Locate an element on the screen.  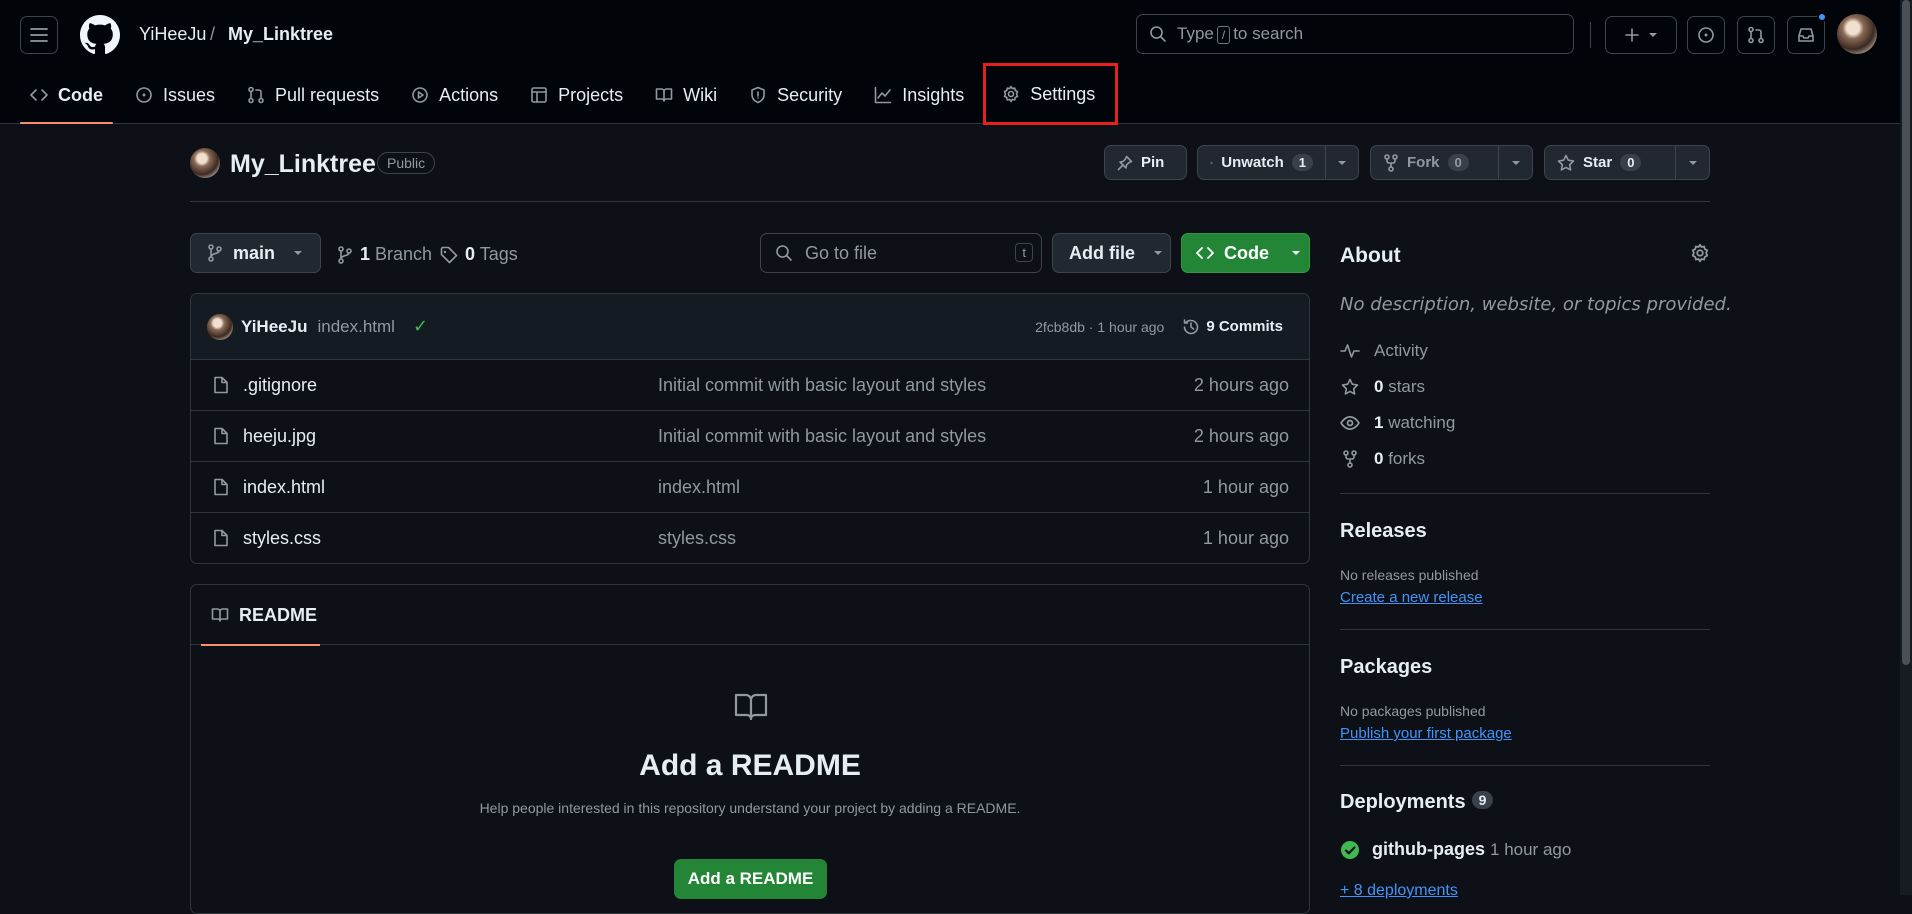
commit-message: index.html is located at coordinates (355, 327).